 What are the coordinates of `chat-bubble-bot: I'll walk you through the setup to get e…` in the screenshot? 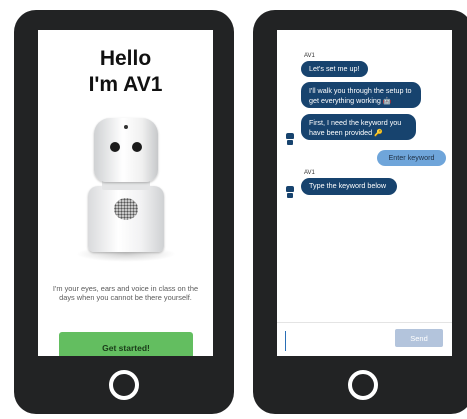 It's located at (361, 95).